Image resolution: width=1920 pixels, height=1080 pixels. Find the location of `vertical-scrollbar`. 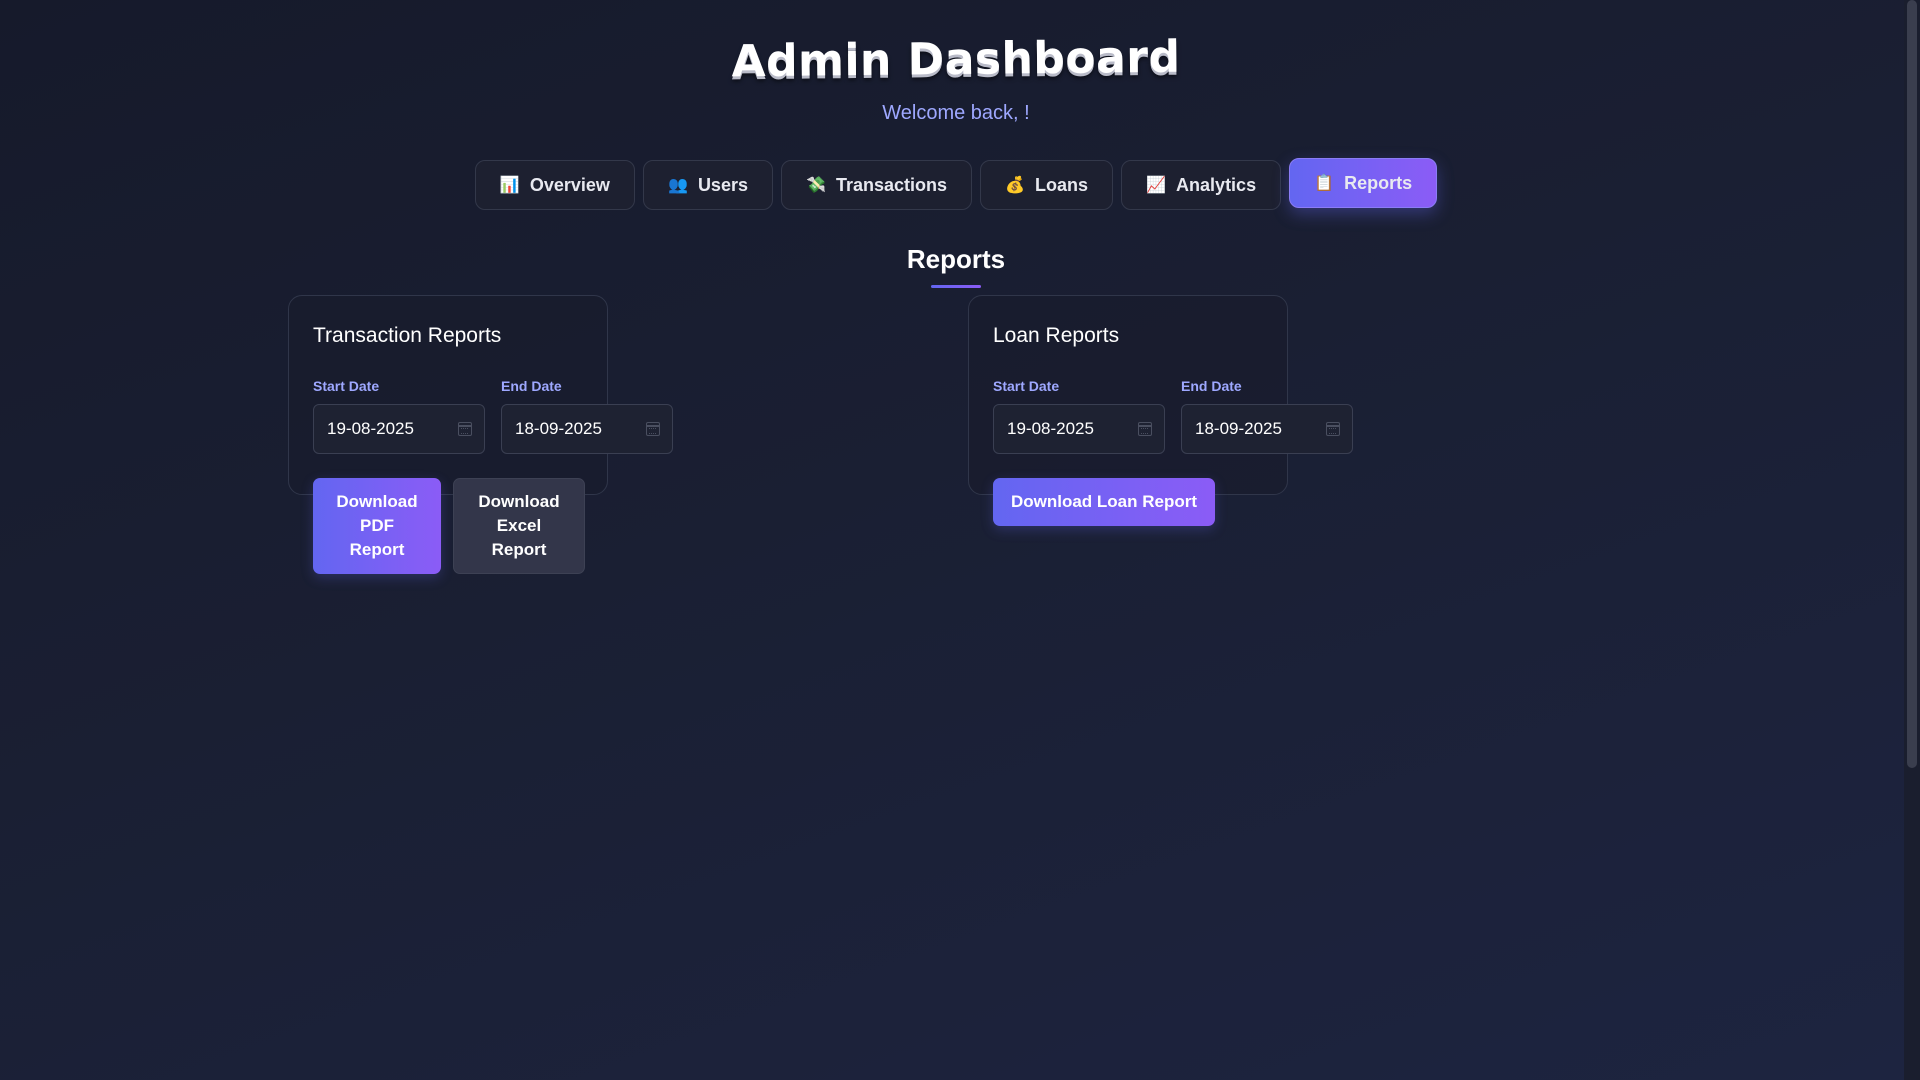

vertical-scrollbar is located at coordinates (1912, 540).